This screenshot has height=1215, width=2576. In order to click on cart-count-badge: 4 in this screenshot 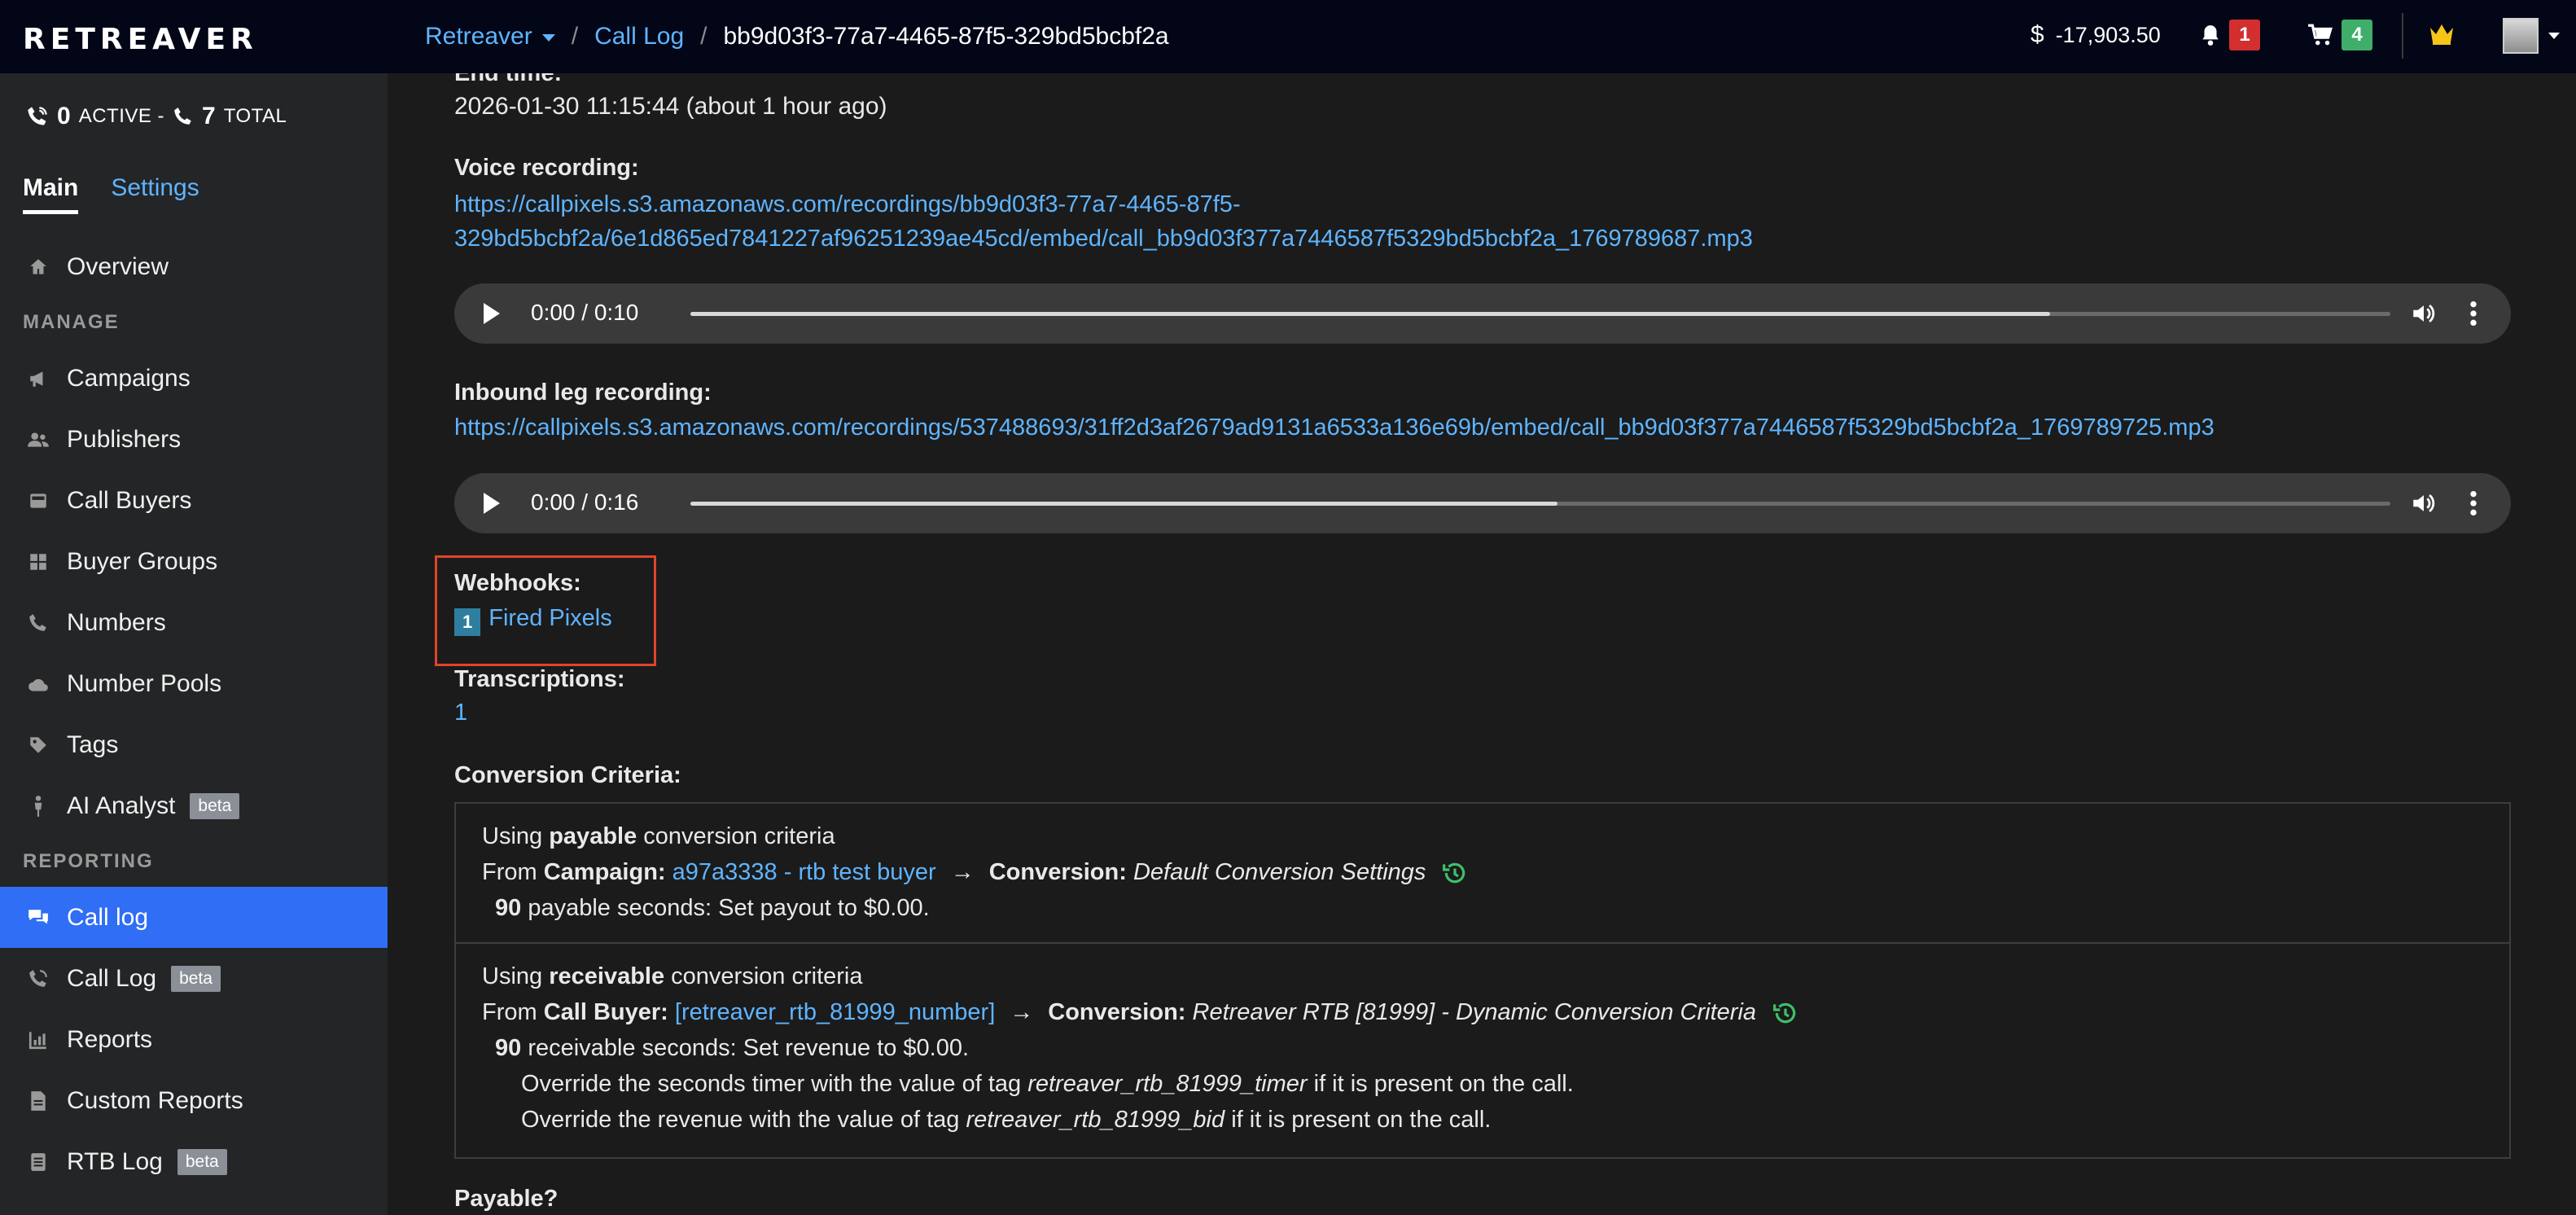, I will do `click(2357, 35)`.